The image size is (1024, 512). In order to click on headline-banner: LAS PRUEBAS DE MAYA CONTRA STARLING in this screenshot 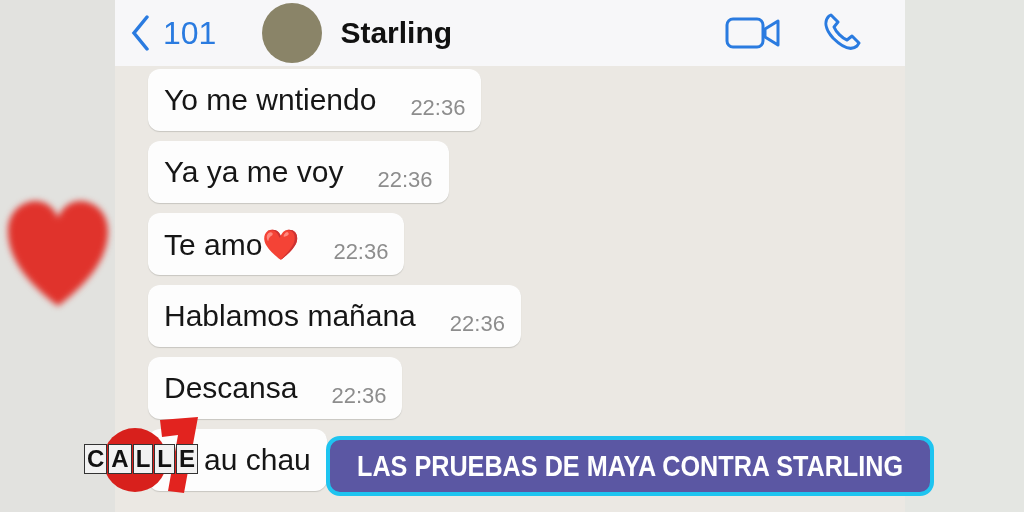, I will do `click(630, 466)`.